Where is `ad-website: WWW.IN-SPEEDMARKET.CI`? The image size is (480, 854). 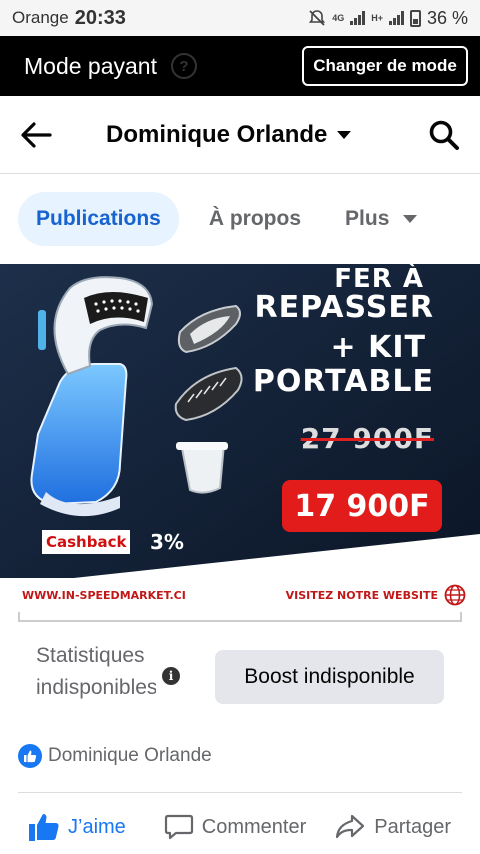 ad-website: WWW.IN-SPEEDMARKET.CI is located at coordinates (104, 595).